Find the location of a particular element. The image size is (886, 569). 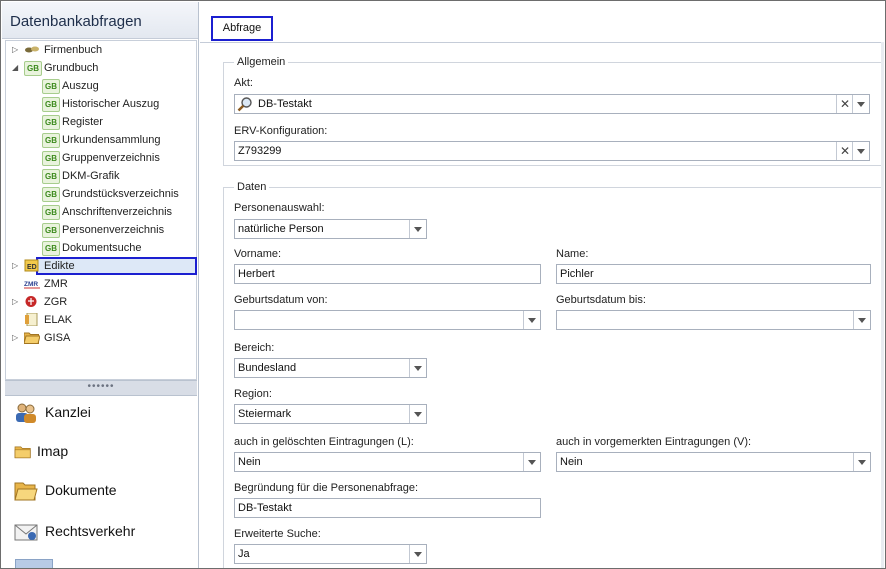

nav-label: Rechtsverkehr is located at coordinates (90, 531).